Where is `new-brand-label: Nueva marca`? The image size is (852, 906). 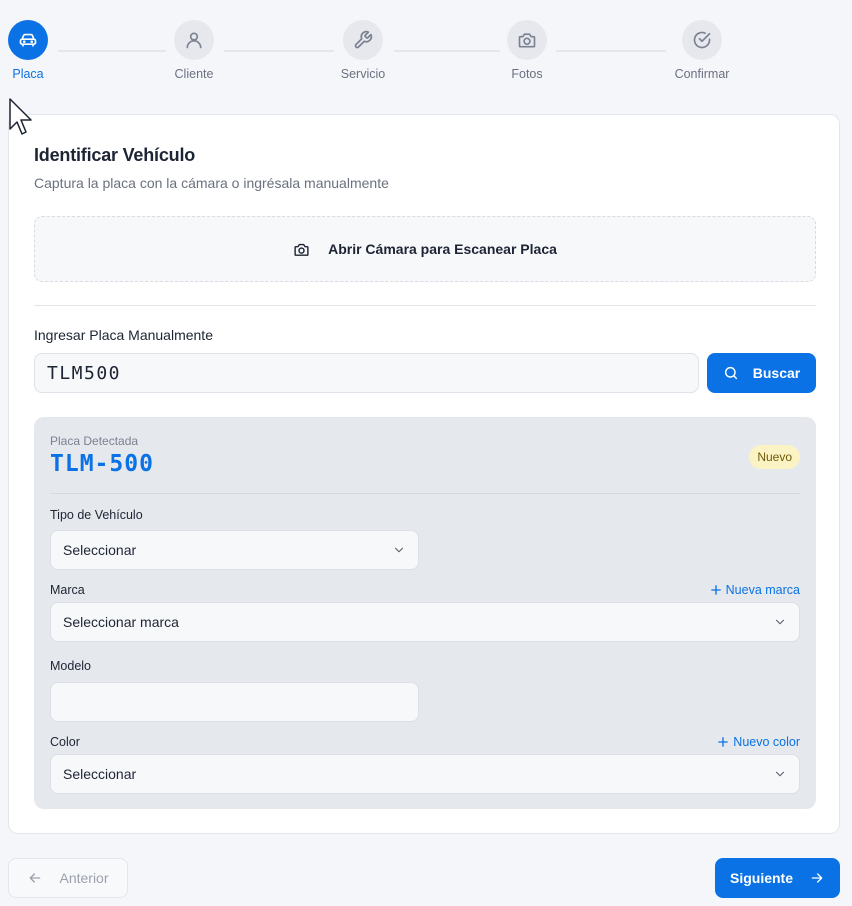
new-brand-label: Nueva marca is located at coordinates (762, 590).